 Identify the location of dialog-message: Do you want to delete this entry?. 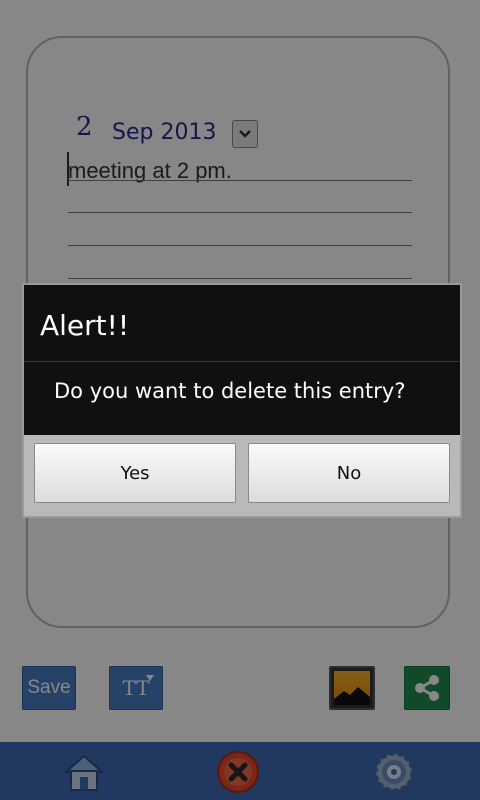
(230, 391).